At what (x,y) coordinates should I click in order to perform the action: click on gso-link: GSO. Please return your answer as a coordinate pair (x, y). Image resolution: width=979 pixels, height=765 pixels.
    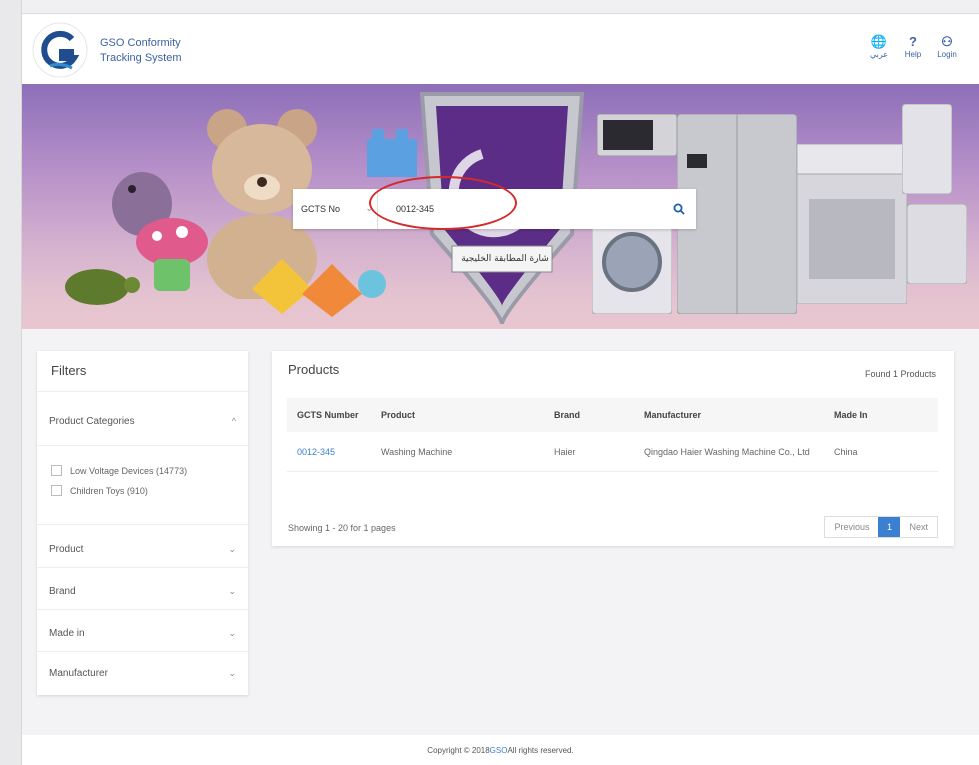
    Looking at the image, I should click on (499, 750).